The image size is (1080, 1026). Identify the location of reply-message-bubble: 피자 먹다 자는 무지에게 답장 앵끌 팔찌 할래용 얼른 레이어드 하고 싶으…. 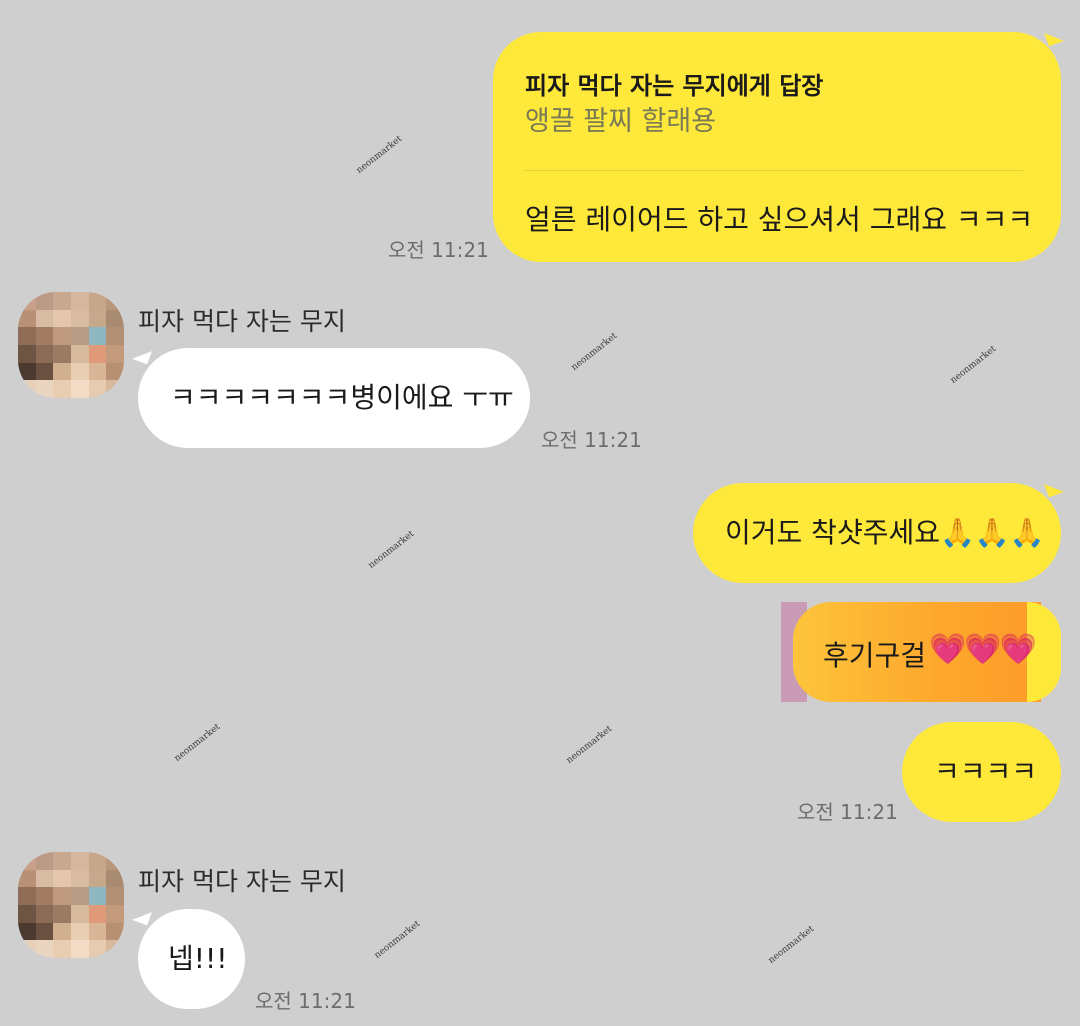
(777, 147).